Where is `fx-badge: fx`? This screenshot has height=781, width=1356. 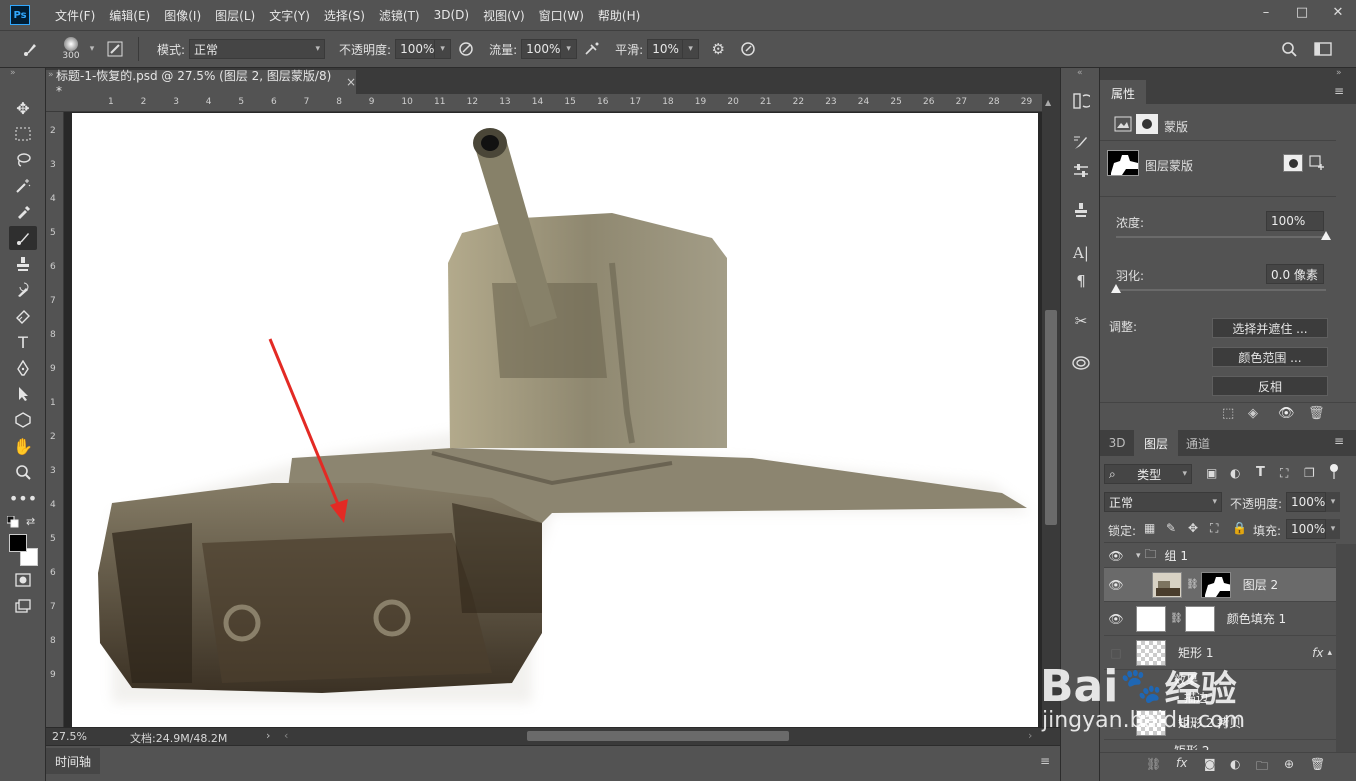
fx-badge: fx is located at coordinates (1317, 653).